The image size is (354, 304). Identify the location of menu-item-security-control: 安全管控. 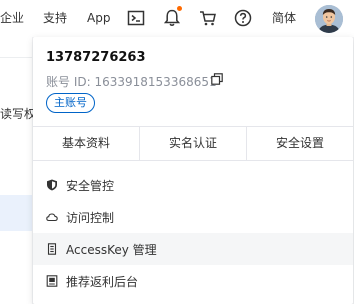
(193, 185).